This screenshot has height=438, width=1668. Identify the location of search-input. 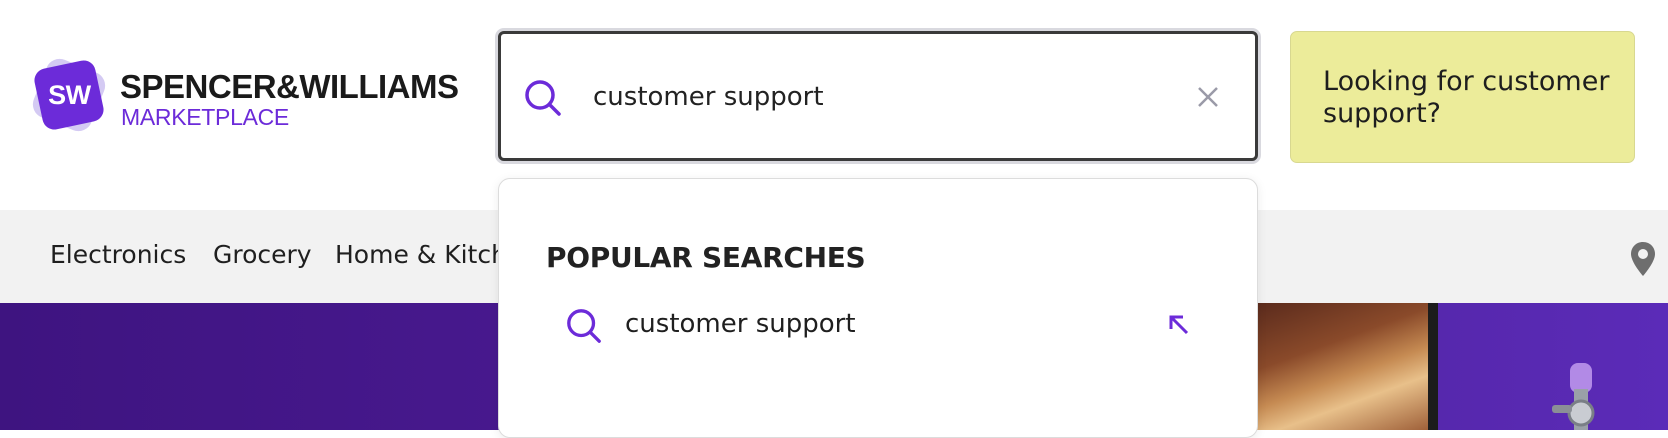
(853, 97).